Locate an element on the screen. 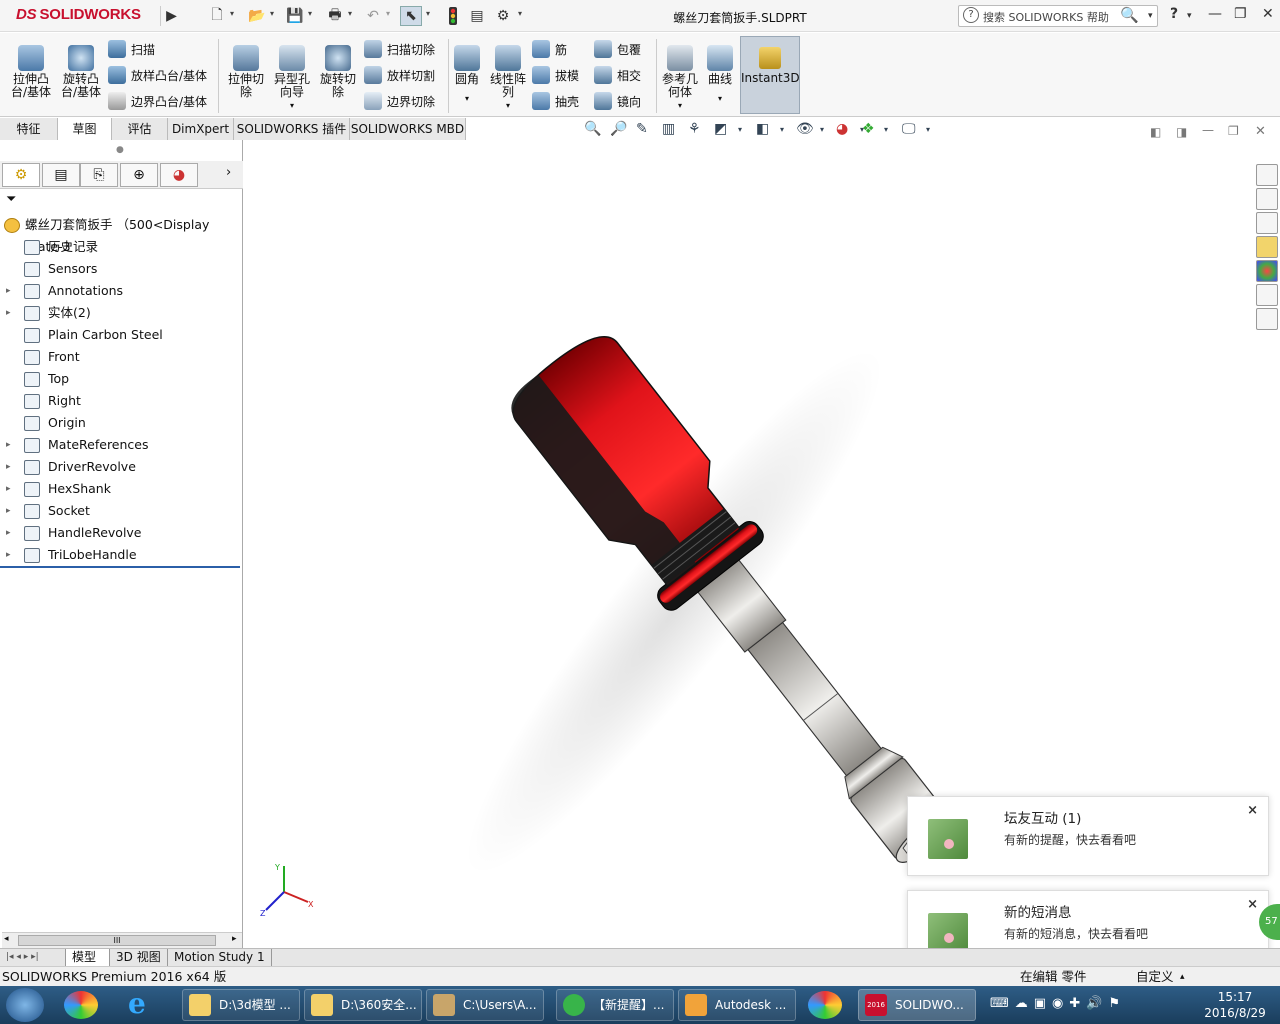  display-manager-tab-icon: ◕ is located at coordinates (179, 175).